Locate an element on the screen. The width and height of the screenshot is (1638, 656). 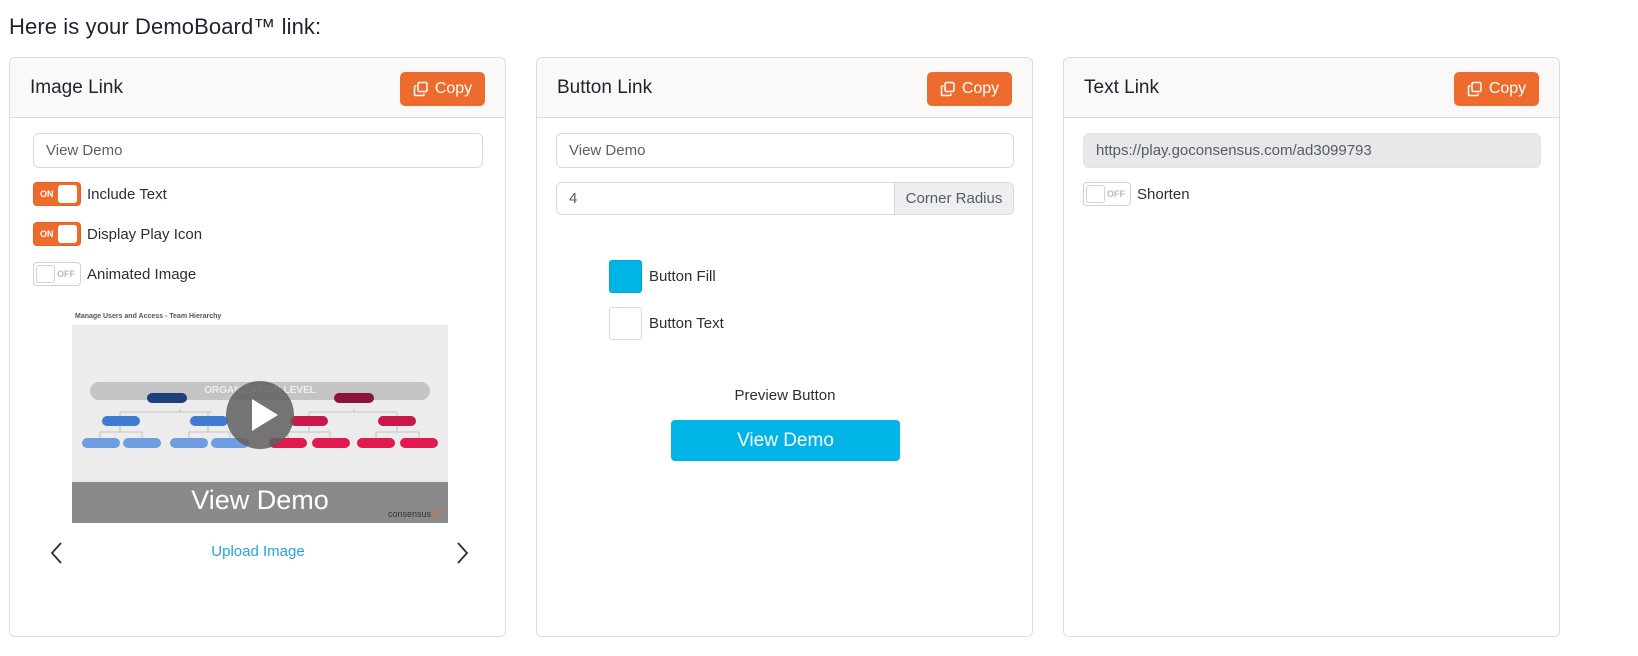
consensus-logo: consensus C is located at coordinates (413, 514).